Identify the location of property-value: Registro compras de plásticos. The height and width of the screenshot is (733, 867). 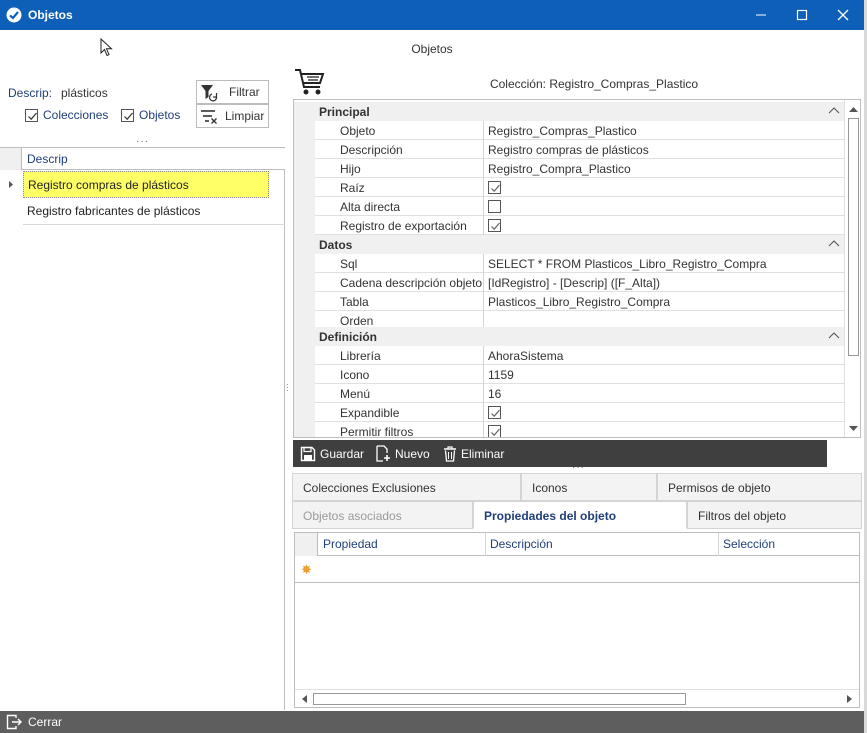
(664, 149).